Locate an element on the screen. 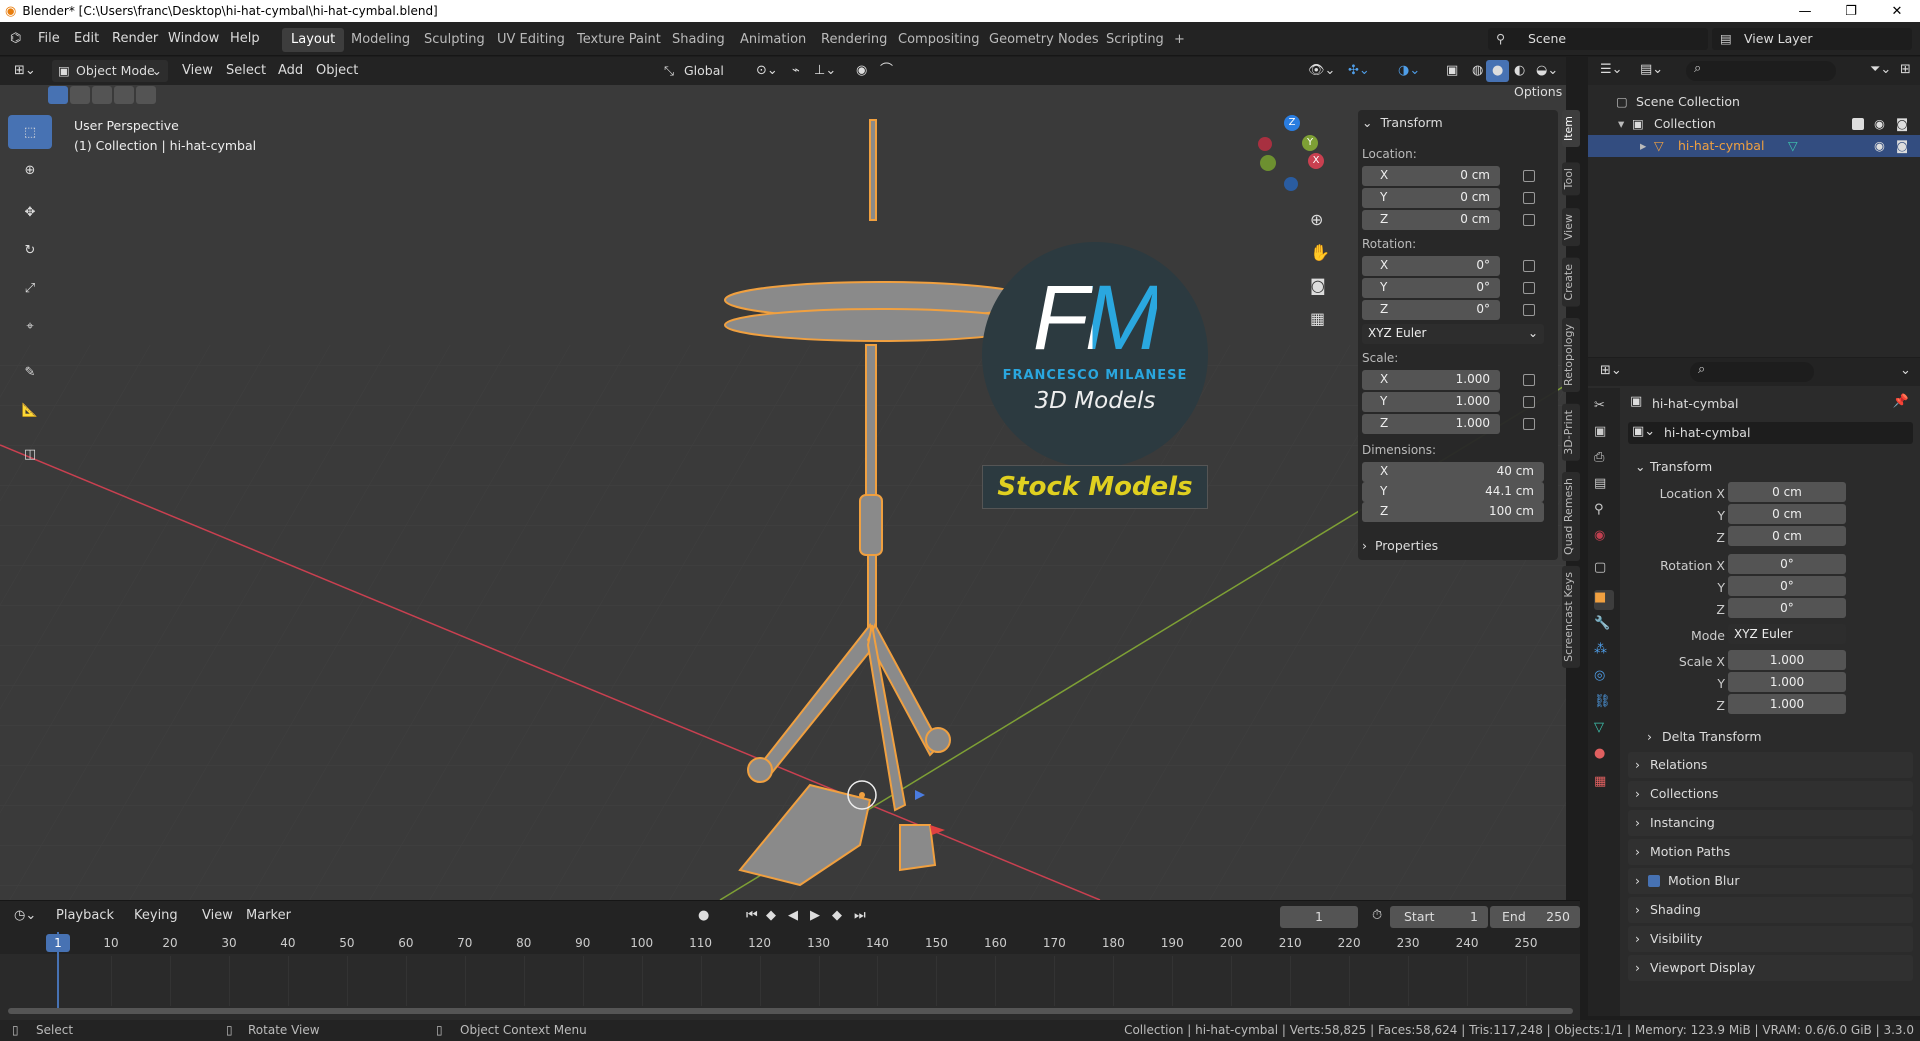  menu-add: Add is located at coordinates (290, 71).